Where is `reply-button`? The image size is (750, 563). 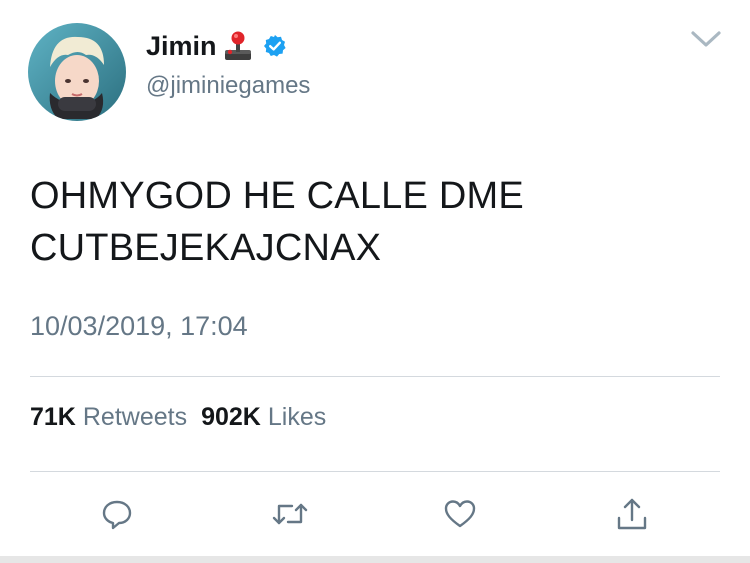
reply-button is located at coordinates (117, 516).